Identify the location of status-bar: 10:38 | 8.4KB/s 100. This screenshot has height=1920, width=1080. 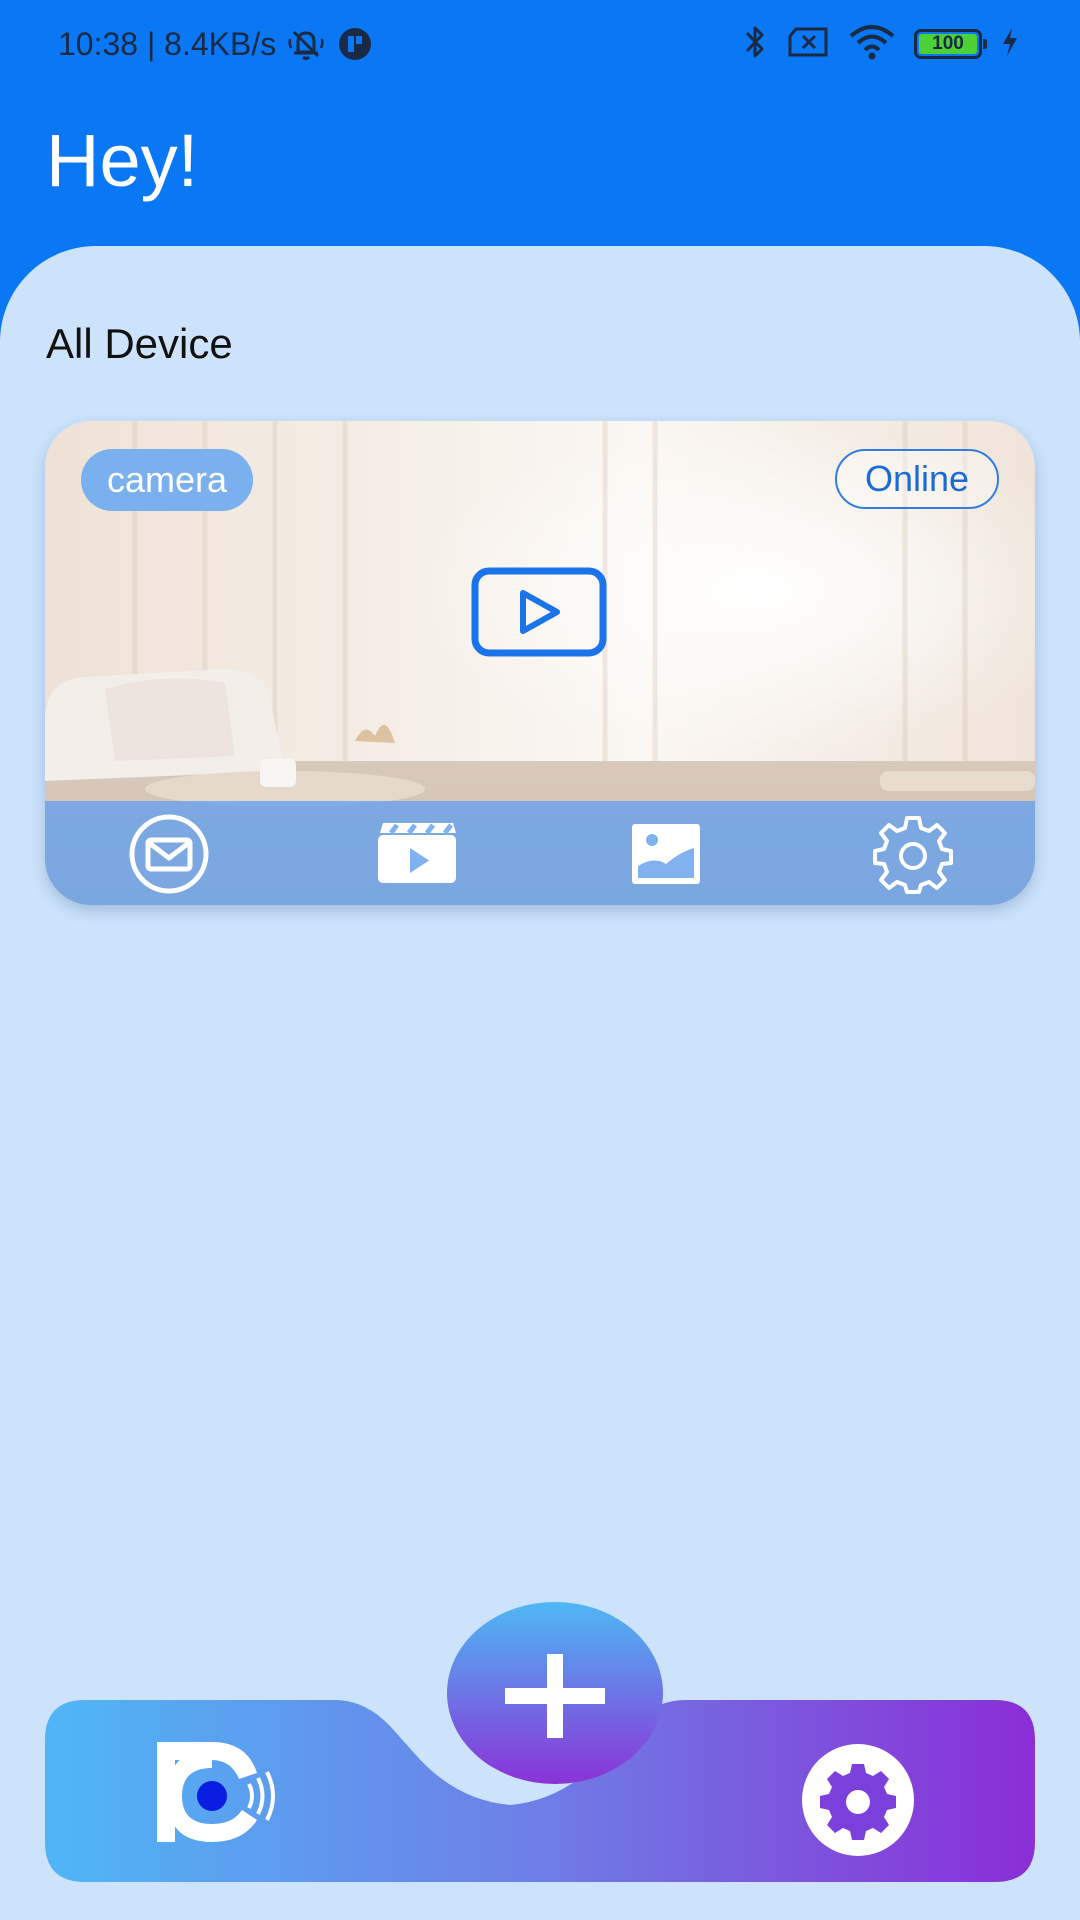
(540, 43).